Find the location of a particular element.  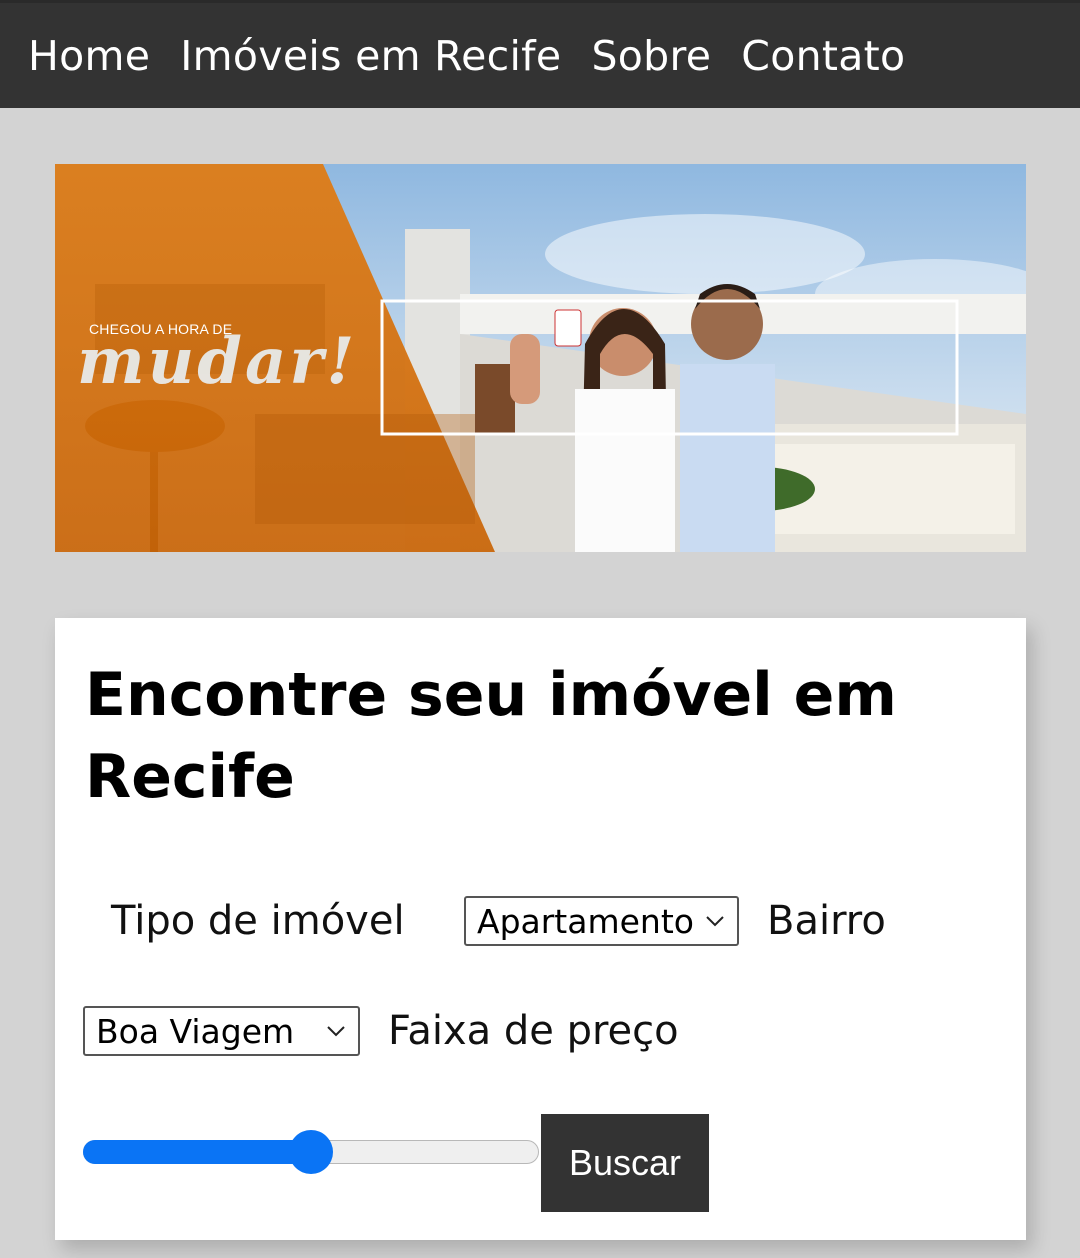

price-range-label: Faixa de preço is located at coordinates (533, 1031).